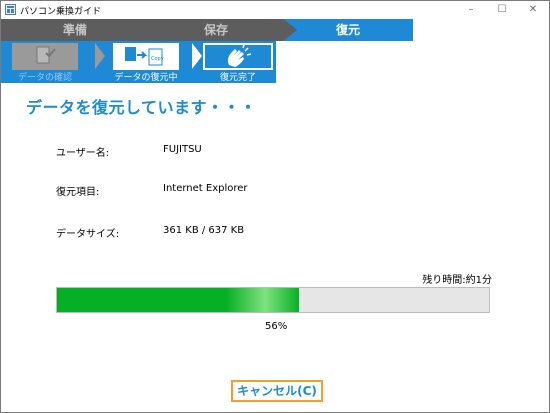 This screenshot has width=550, height=413. Describe the element at coordinates (348, 30) in the screenshot. I see `step-restore: 復元` at that location.